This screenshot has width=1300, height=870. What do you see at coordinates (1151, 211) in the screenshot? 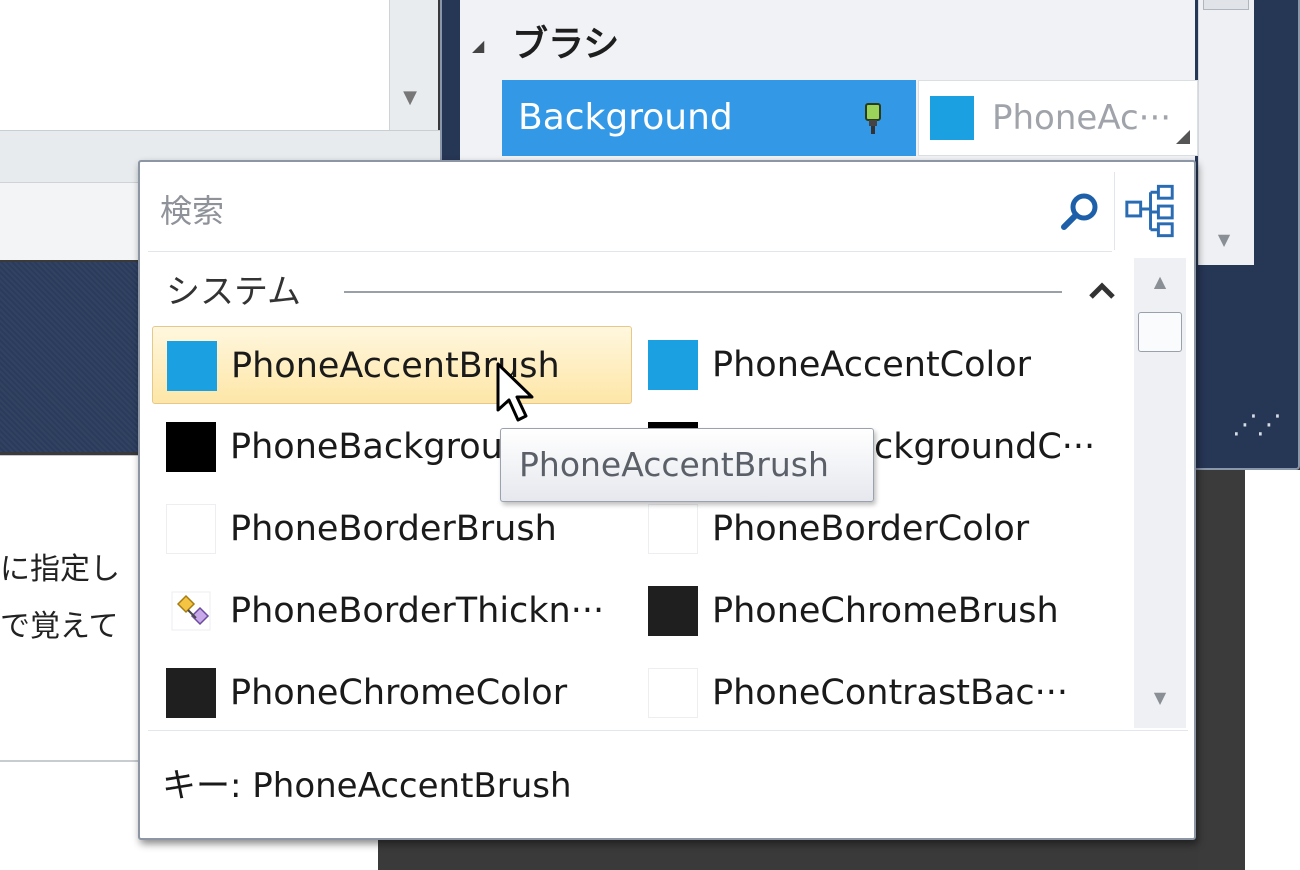
I see `hierarchy-view-icon` at bounding box center [1151, 211].